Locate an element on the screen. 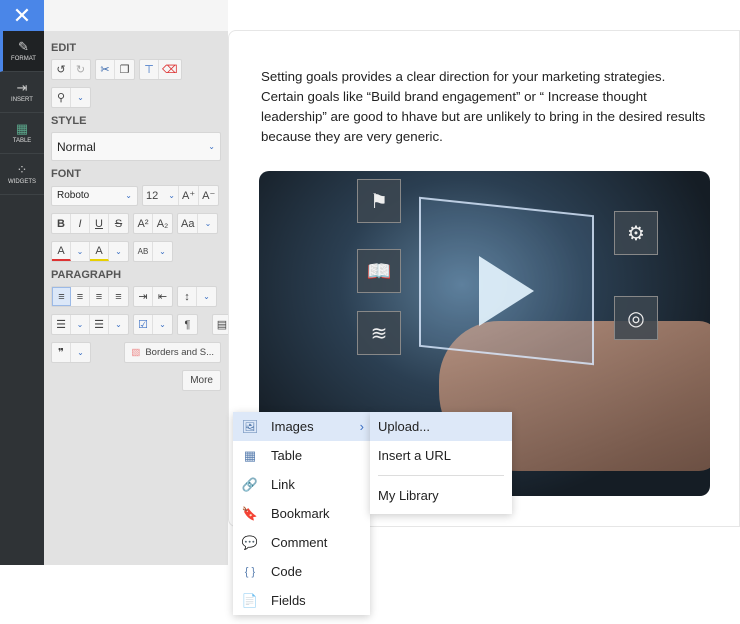  borders-icon: ▧ is located at coordinates (136, 352).